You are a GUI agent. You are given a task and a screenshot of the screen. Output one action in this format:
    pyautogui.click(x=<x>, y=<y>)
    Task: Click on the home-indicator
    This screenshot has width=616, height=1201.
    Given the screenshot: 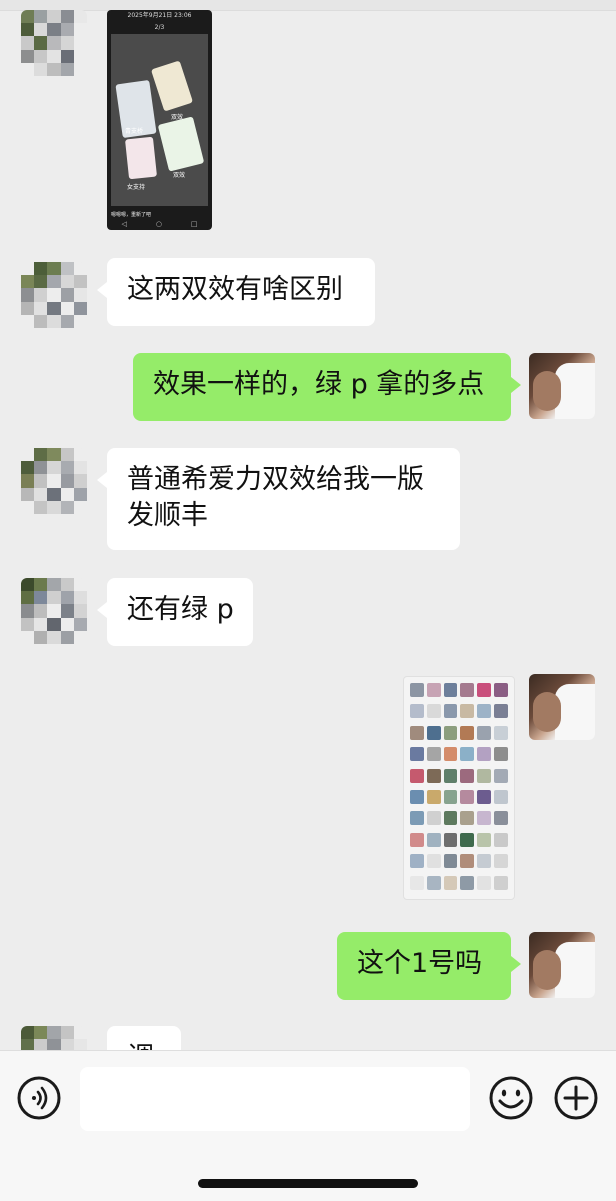 What is the action you would take?
    pyautogui.click(x=308, y=1183)
    